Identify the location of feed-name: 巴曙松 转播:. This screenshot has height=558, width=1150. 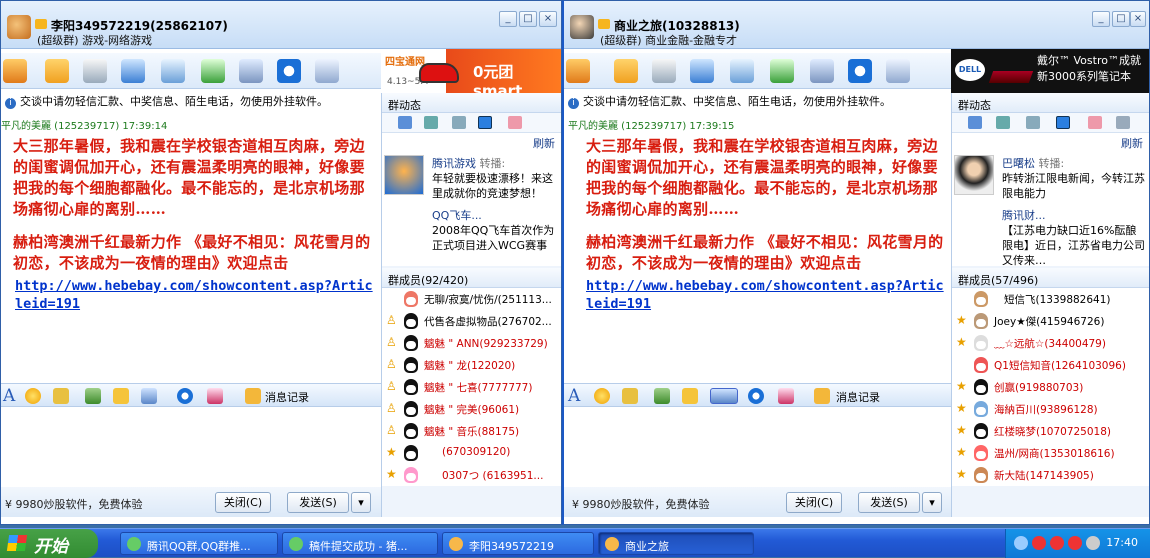
(1073, 163).